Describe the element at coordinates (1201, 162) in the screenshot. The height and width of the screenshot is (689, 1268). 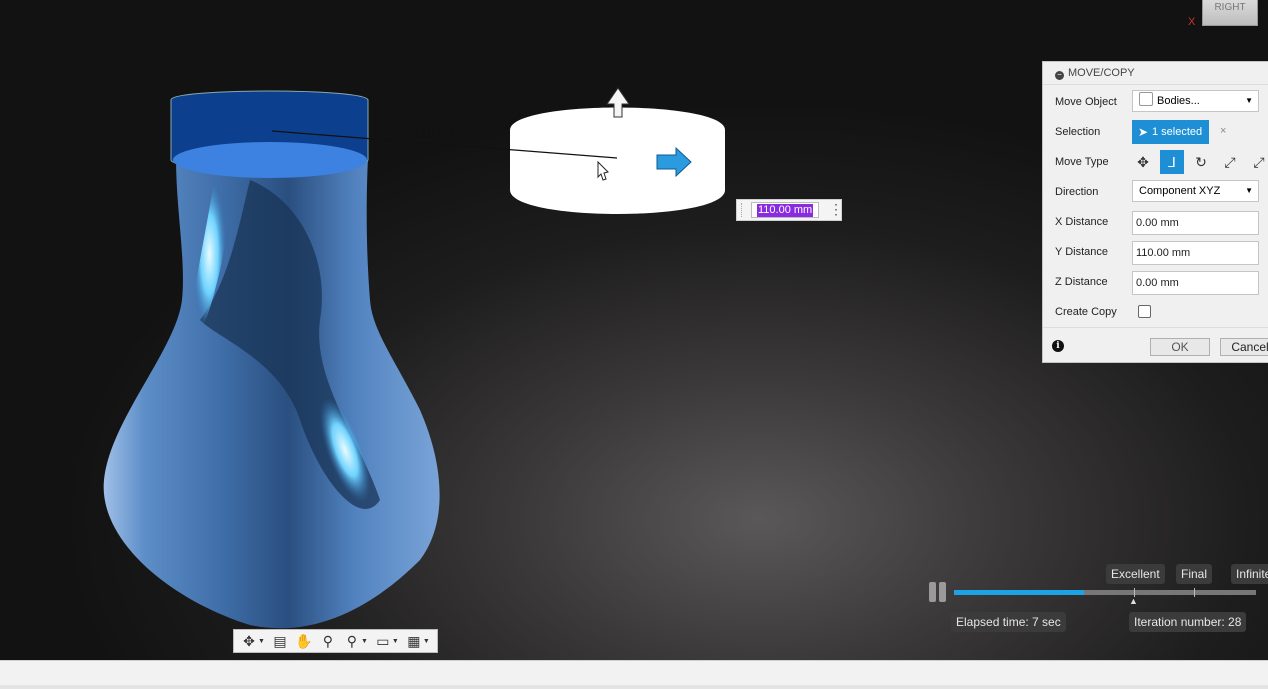
I see `rotate-icon: ↻` at that location.